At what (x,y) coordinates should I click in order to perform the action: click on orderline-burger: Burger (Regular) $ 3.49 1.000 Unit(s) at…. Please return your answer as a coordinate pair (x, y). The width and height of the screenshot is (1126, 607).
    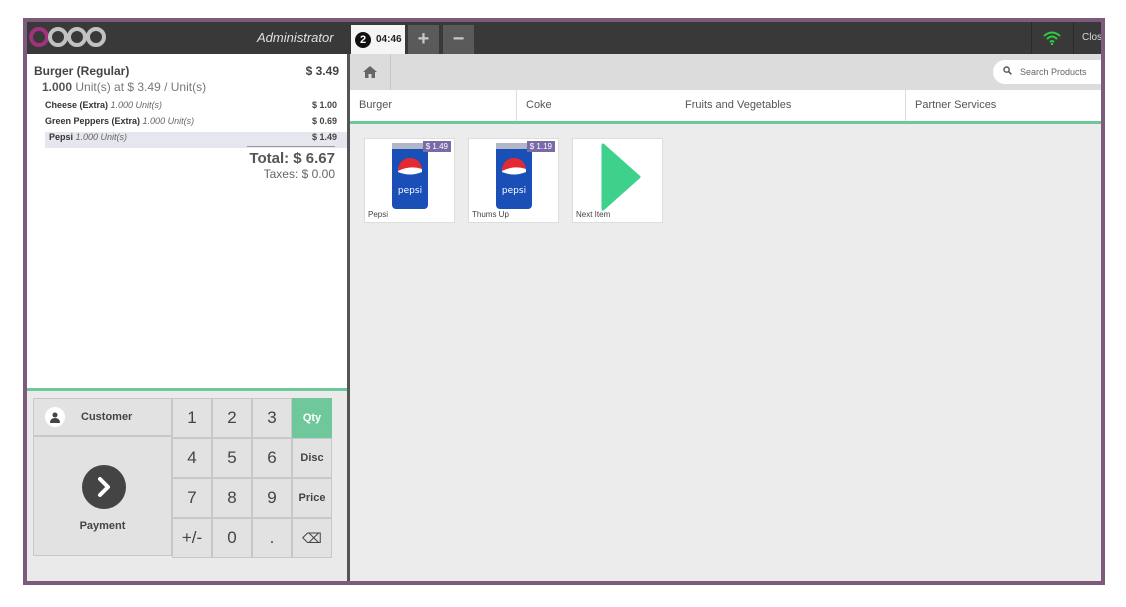
    Looking at the image, I should click on (186, 79).